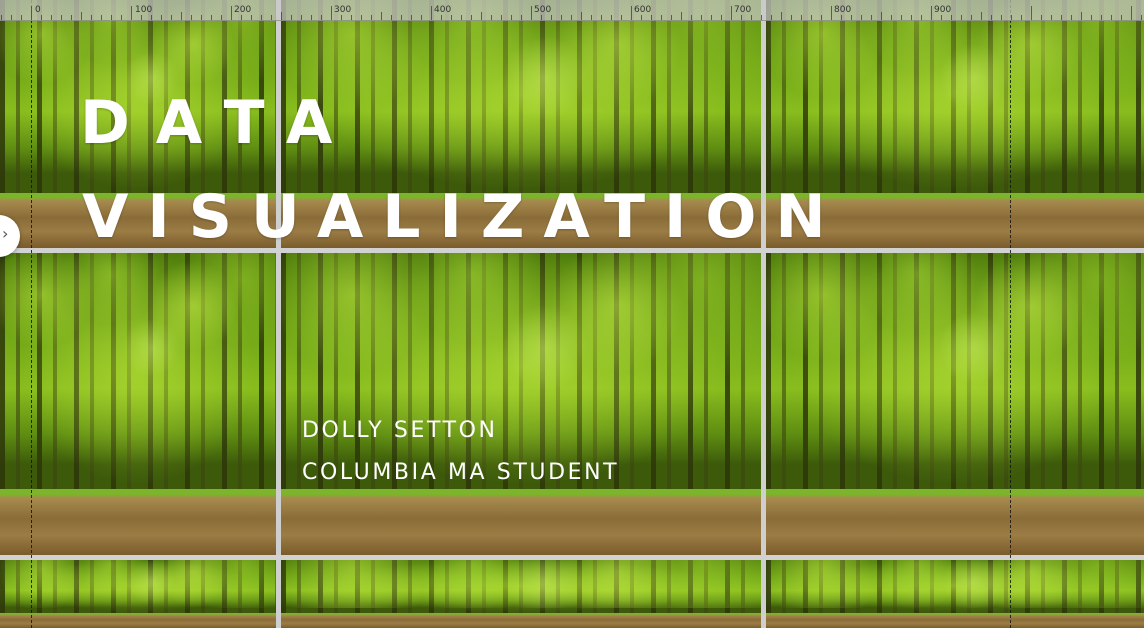 Image resolution: width=1144 pixels, height=628 pixels. Describe the element at coordinates (443, 10) in the screenshot. I see `ruler-label: 400` at that location.